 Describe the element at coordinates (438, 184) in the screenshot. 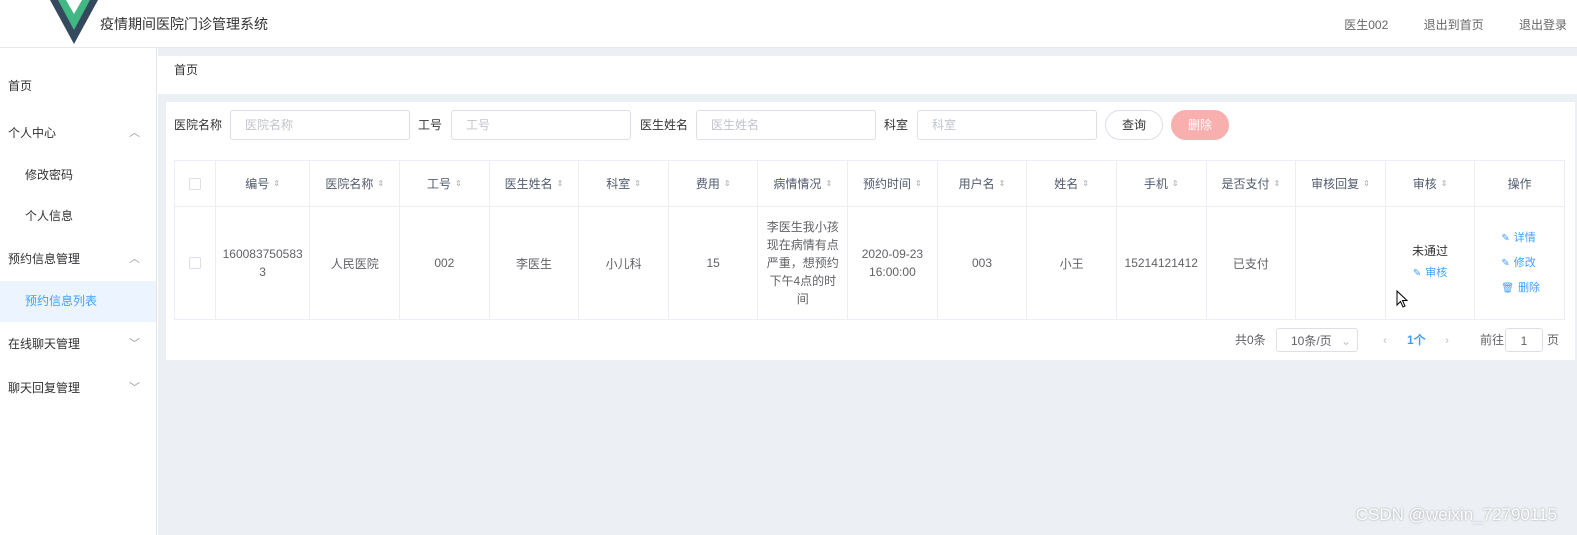

I see `col-job-no: 工号` at that location.